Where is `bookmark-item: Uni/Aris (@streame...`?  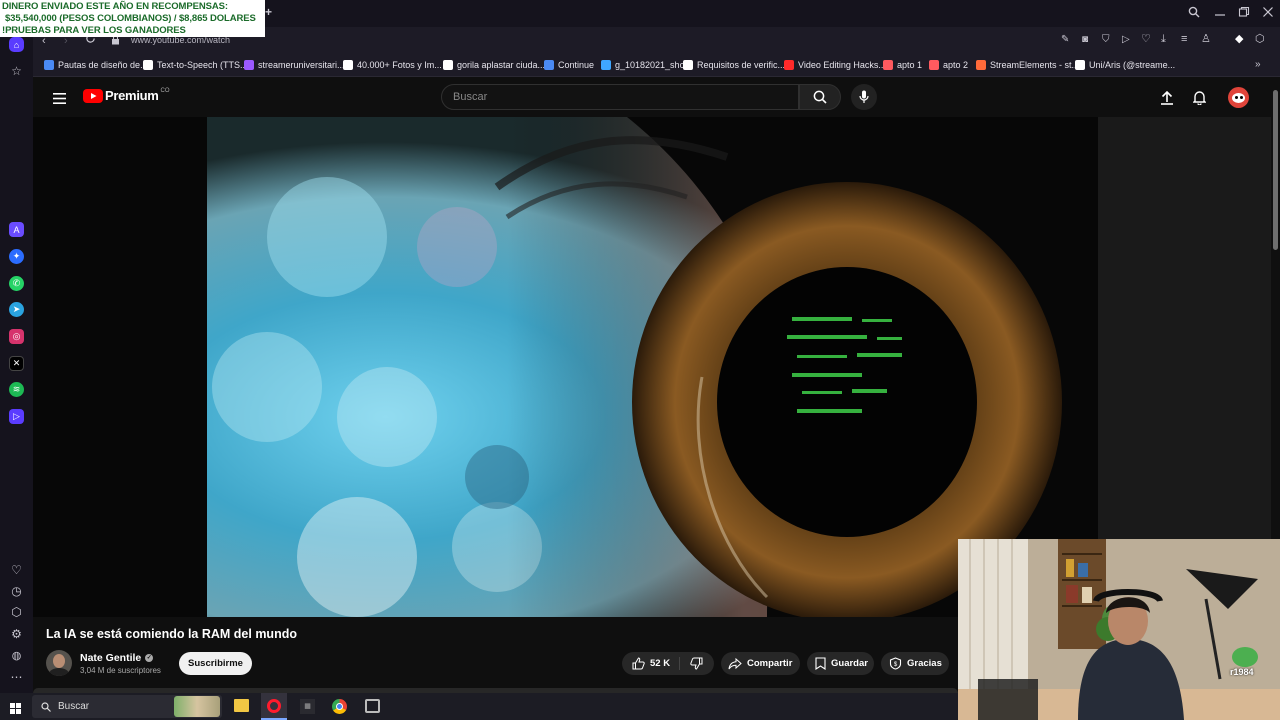 bookmark-item: Uni/Aris (@streame... is located at coordinates (1125, 65).